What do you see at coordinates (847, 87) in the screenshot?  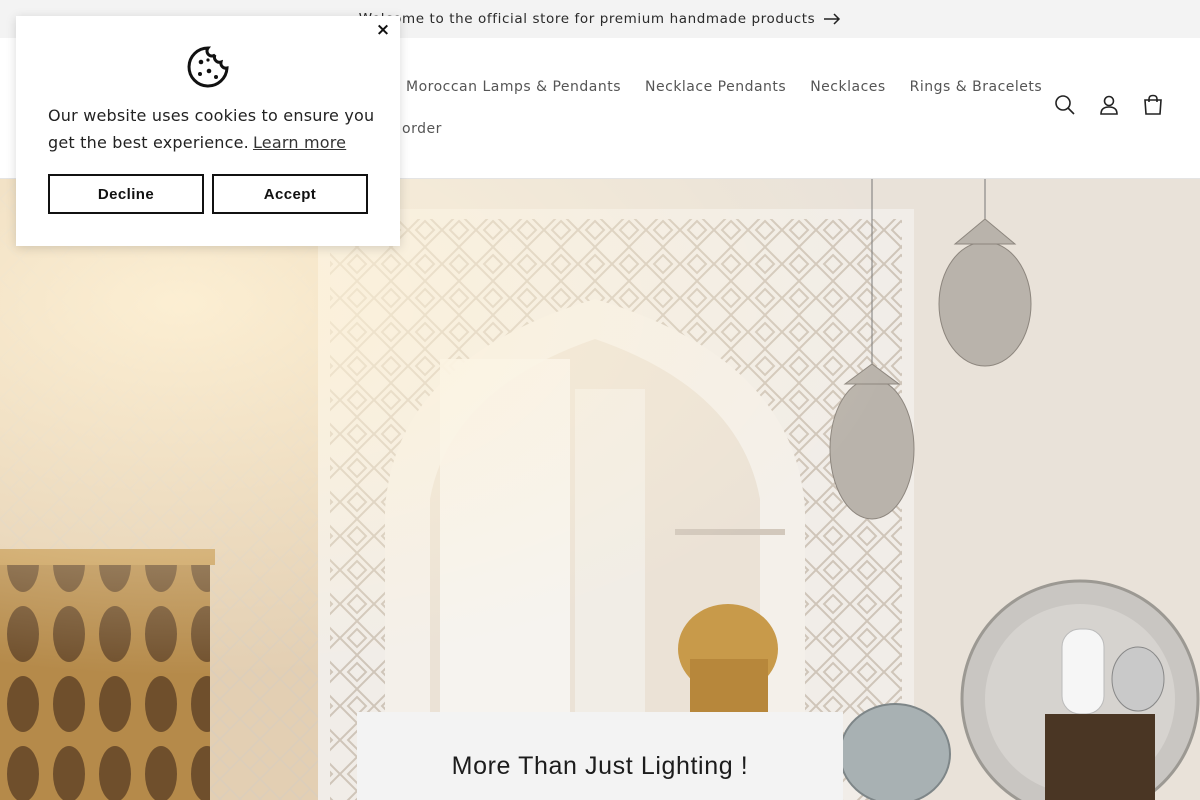 I see `nav-item-necklaces: Necklaces` at bounding box center [847, 87].